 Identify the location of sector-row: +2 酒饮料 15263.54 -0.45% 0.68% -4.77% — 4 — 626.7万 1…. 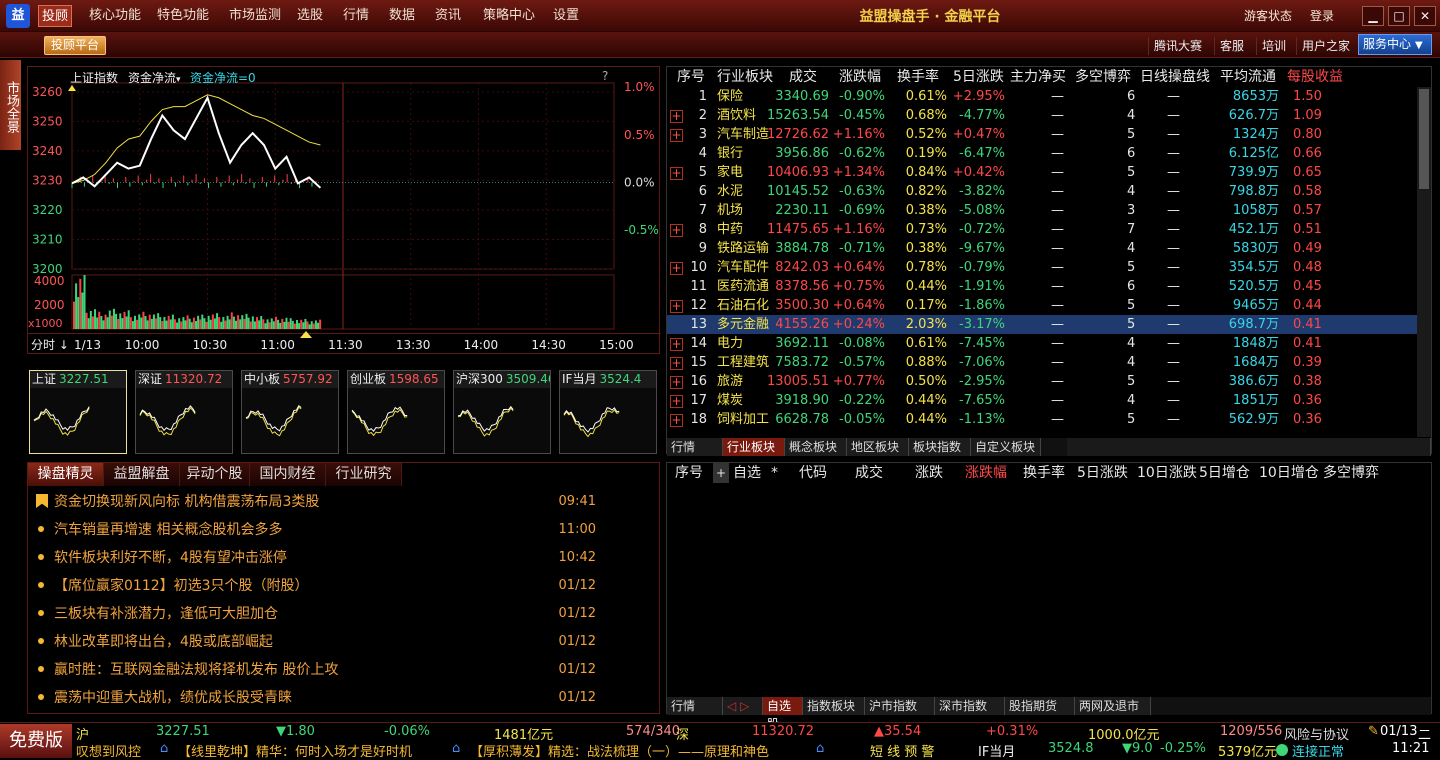
(1042, 115).